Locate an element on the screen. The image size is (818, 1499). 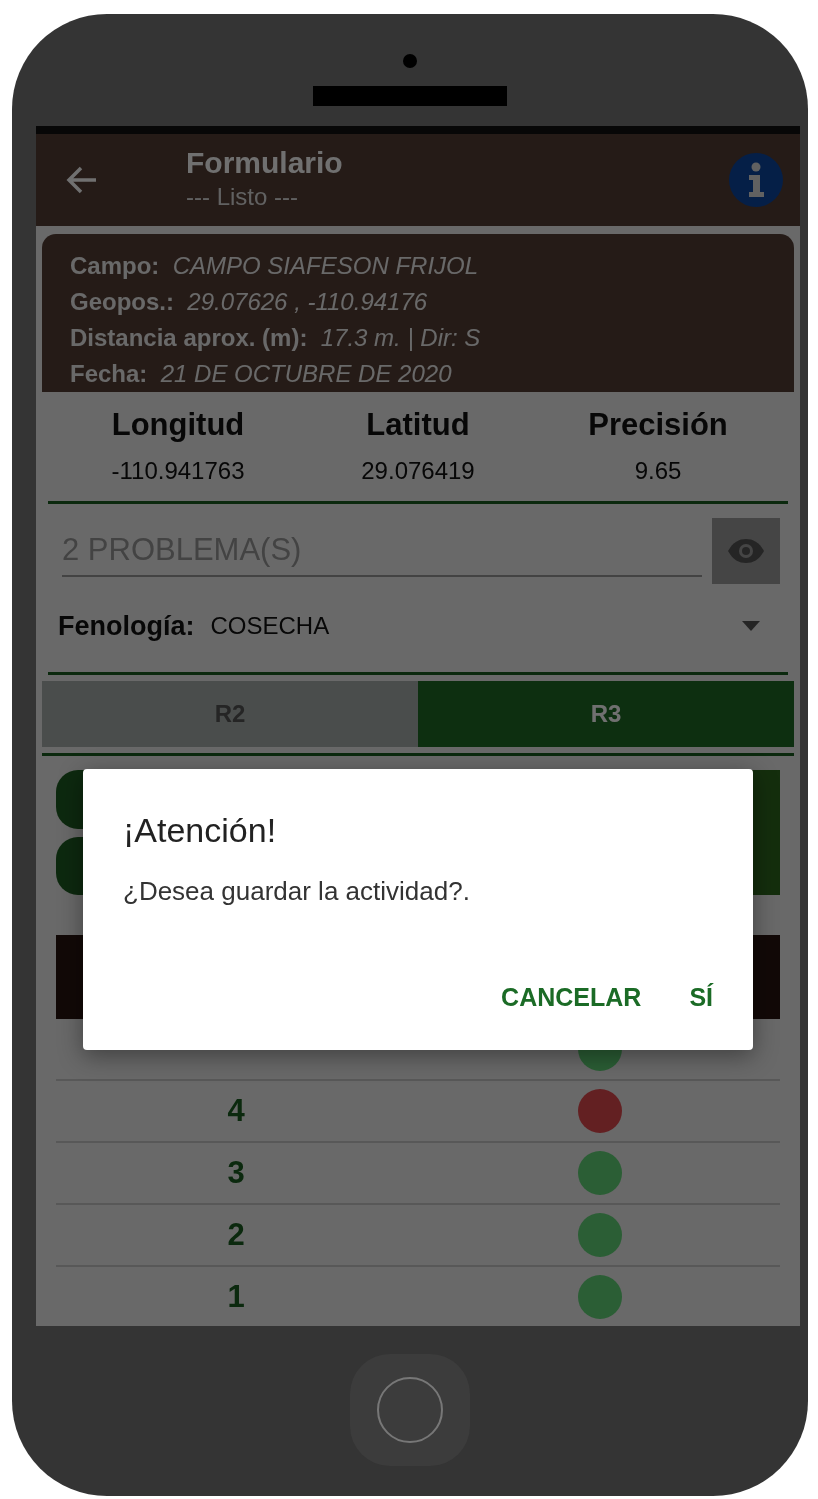
view-button is located at coordinates (746, 550).